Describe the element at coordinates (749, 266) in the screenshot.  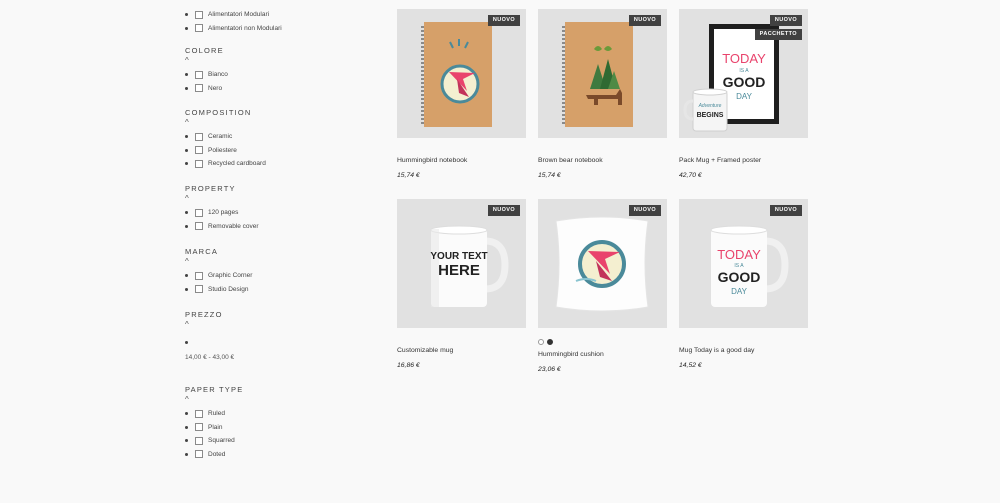
I see `today-mug-image: TODAY IS A GOOD DAY` at that location.